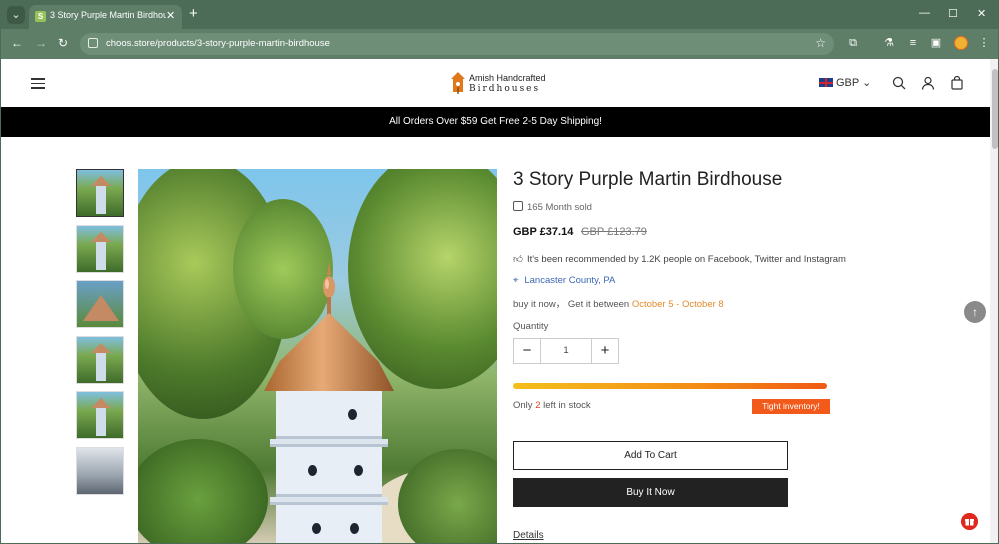  What do you see at coordinates (614, 232) in the screenshot?
I see `original-price: GBP £123.79` at bounding box center [614, 232].